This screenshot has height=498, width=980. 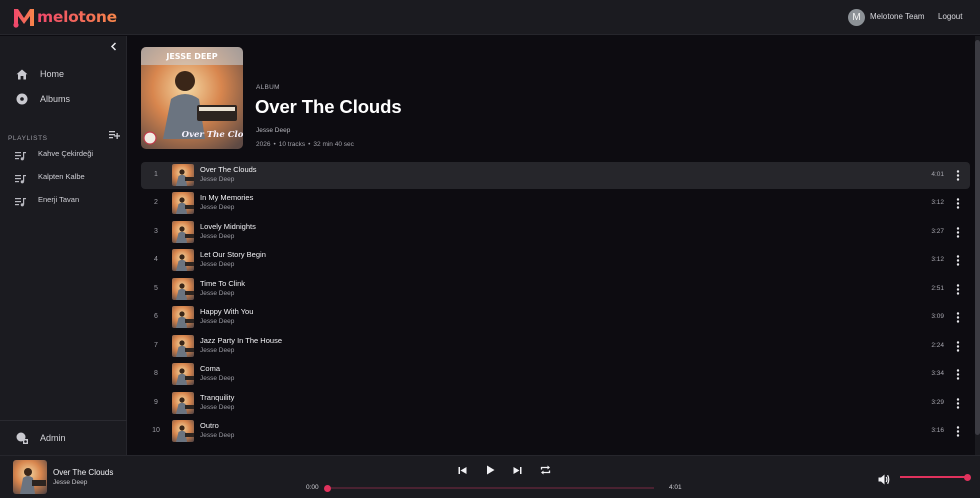 I want to click on album-meta: 2026 • 10 tracks • 32 min 40 sec, so click(x=305, y=144).